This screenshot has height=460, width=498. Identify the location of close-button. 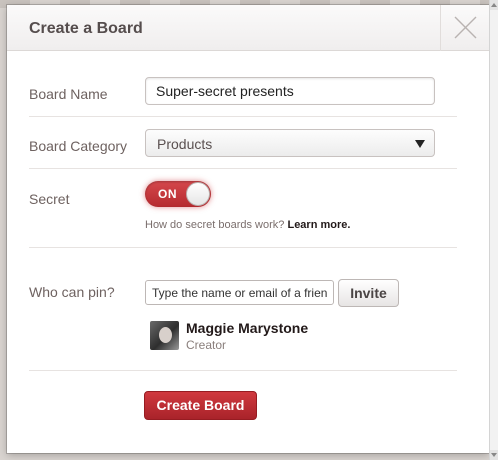
(464, 28).